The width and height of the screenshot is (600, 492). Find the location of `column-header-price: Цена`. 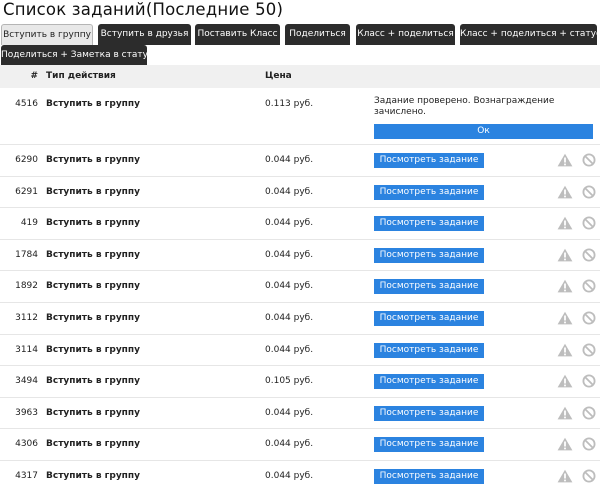

column-header-price: Цена is located at coordinates (278, 76).